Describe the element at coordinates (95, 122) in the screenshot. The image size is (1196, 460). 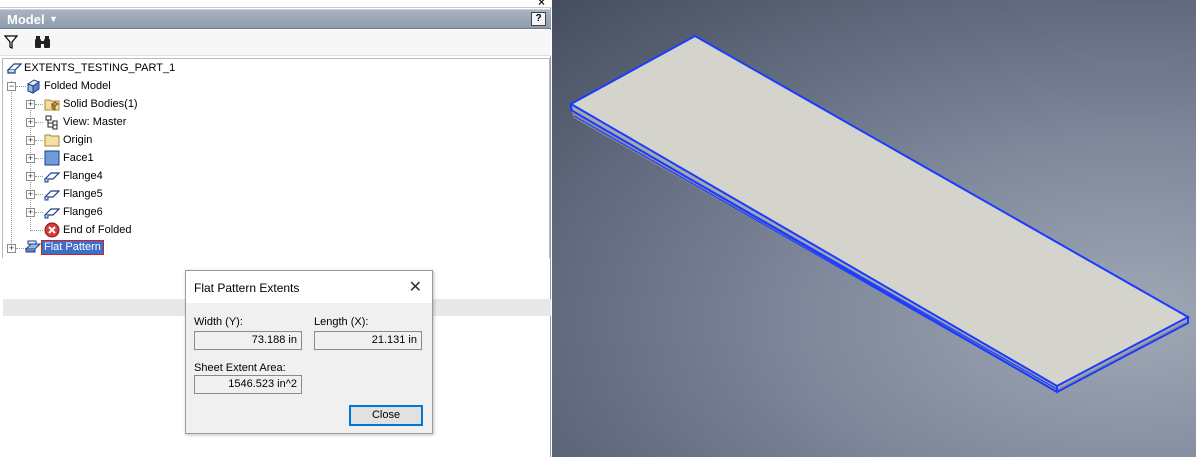
I see `tree-item-label: View: Master` at that location.